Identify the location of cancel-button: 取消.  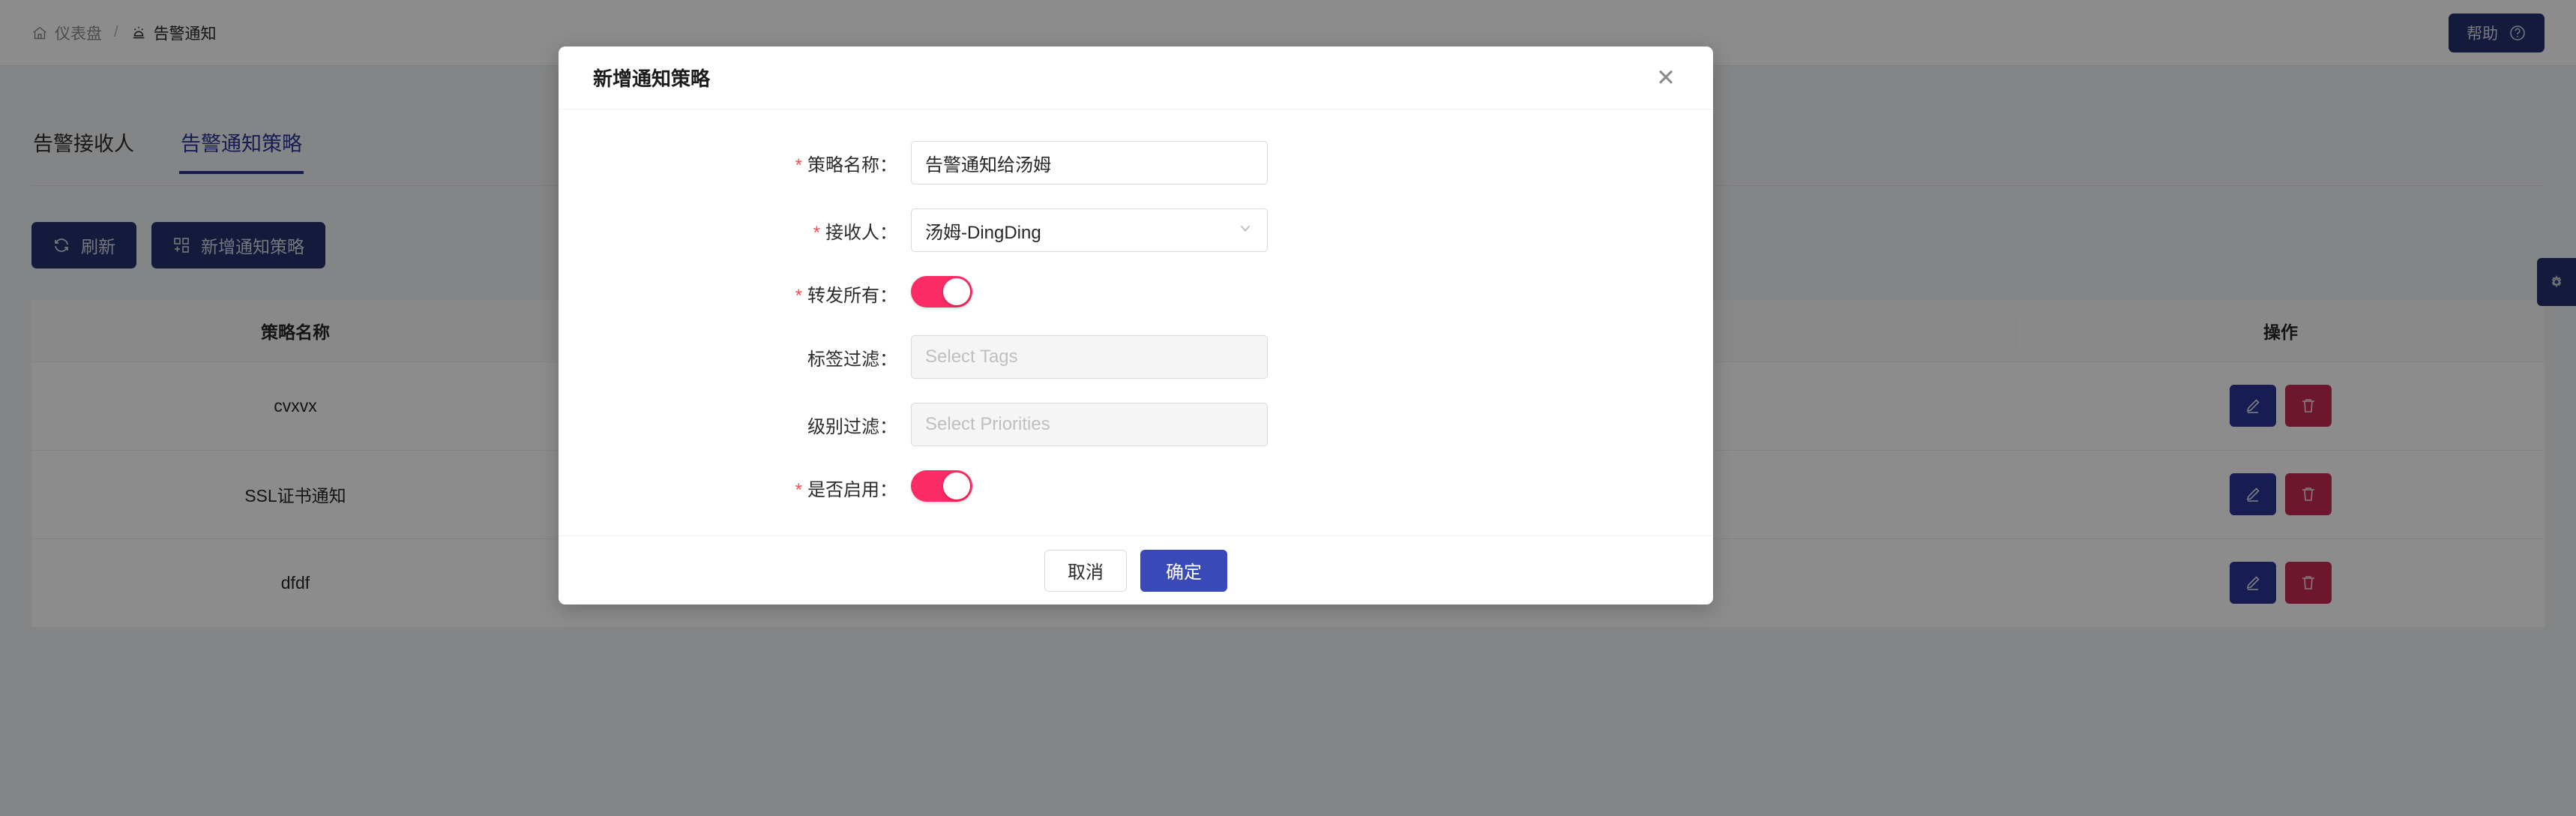
(1085, 570).